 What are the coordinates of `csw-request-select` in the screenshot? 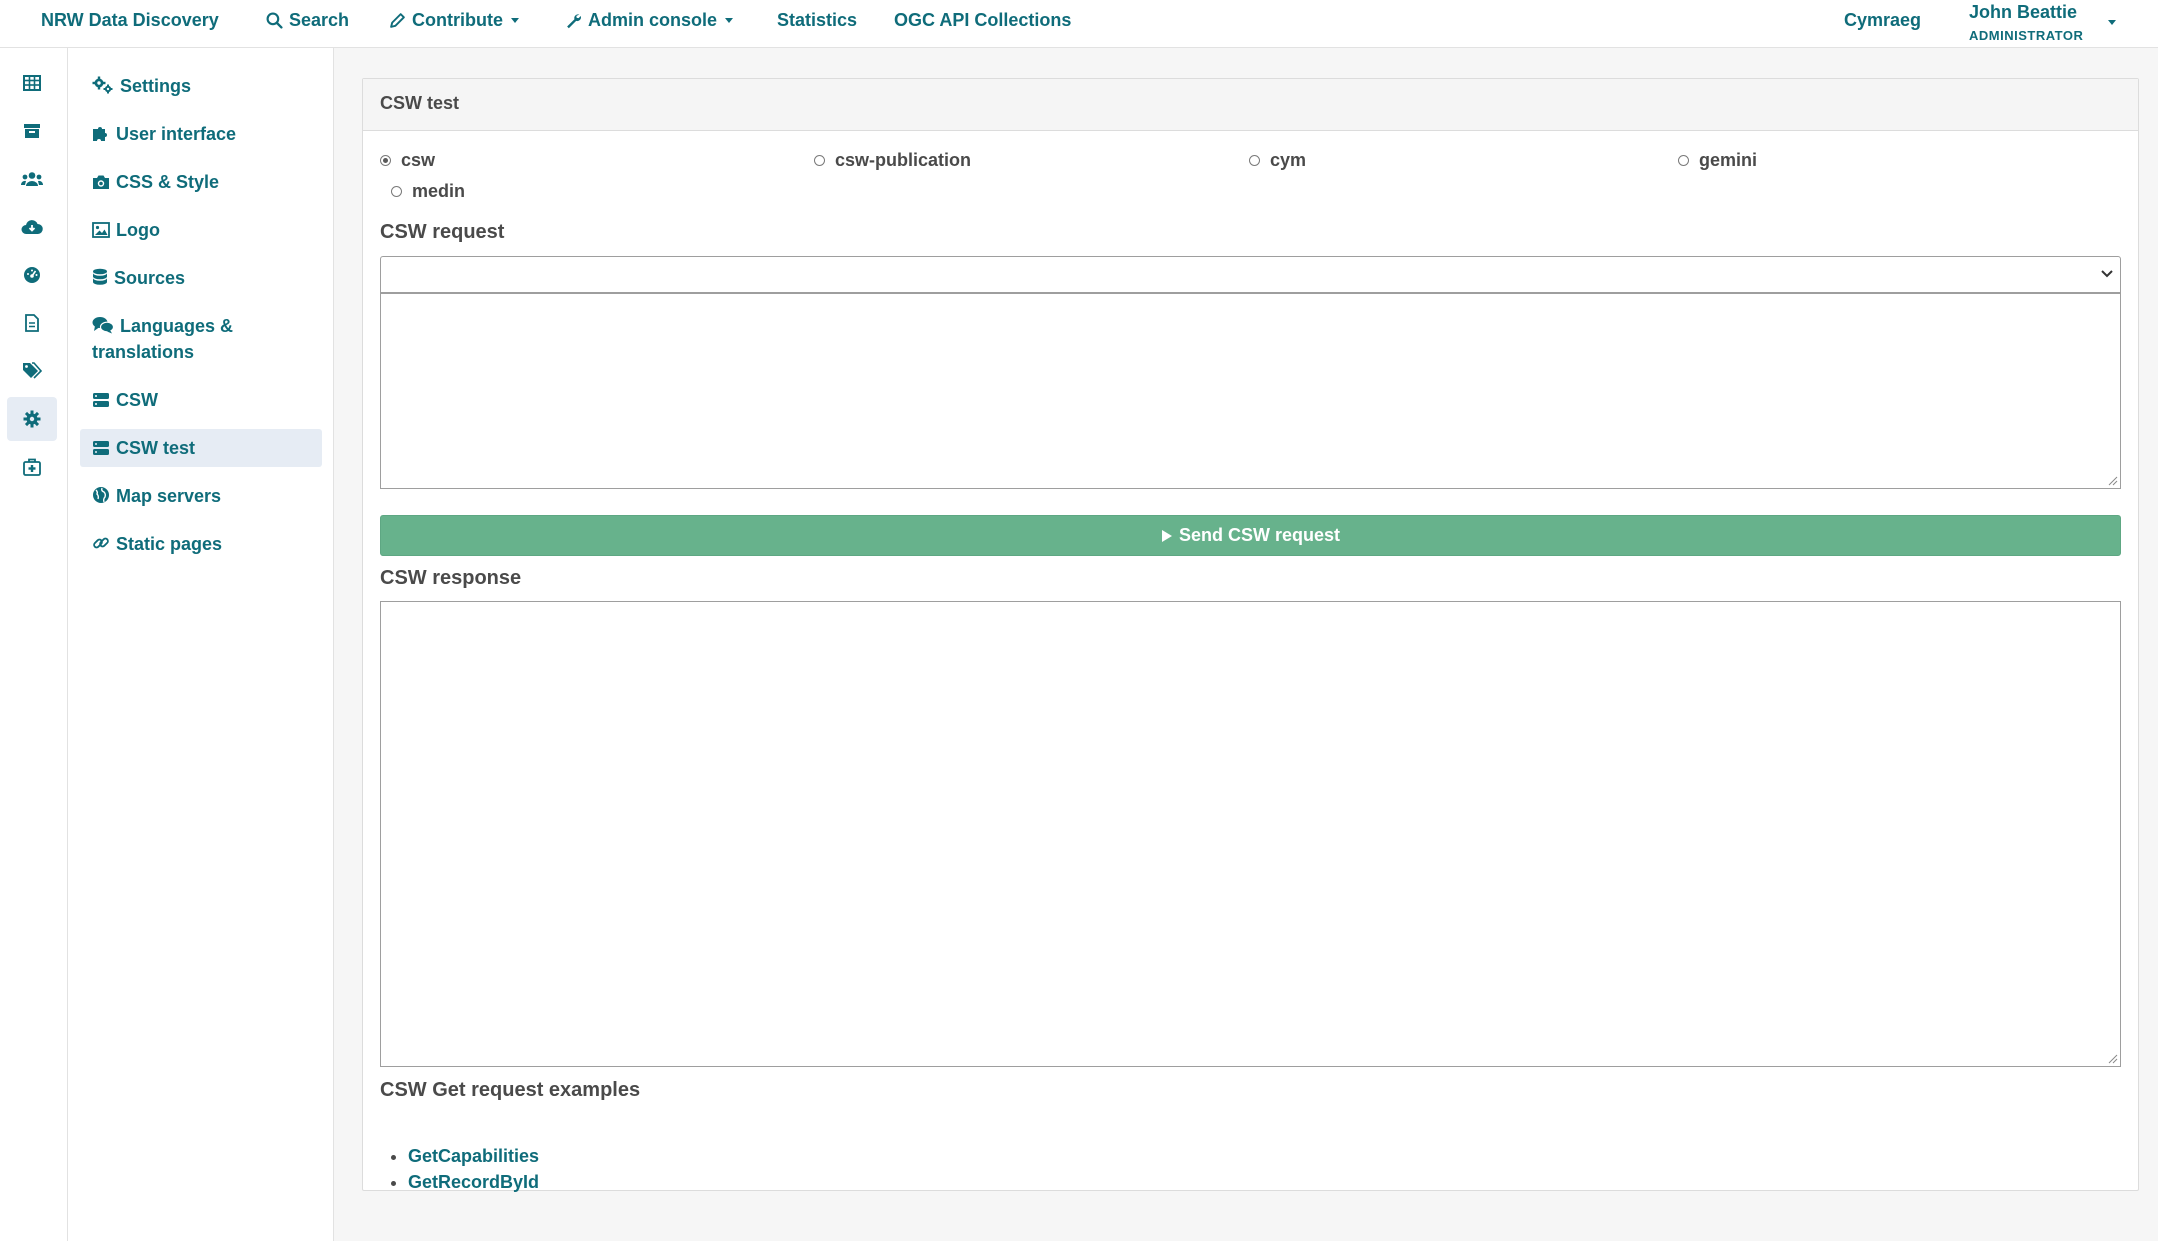 It's located at (1250, 274).